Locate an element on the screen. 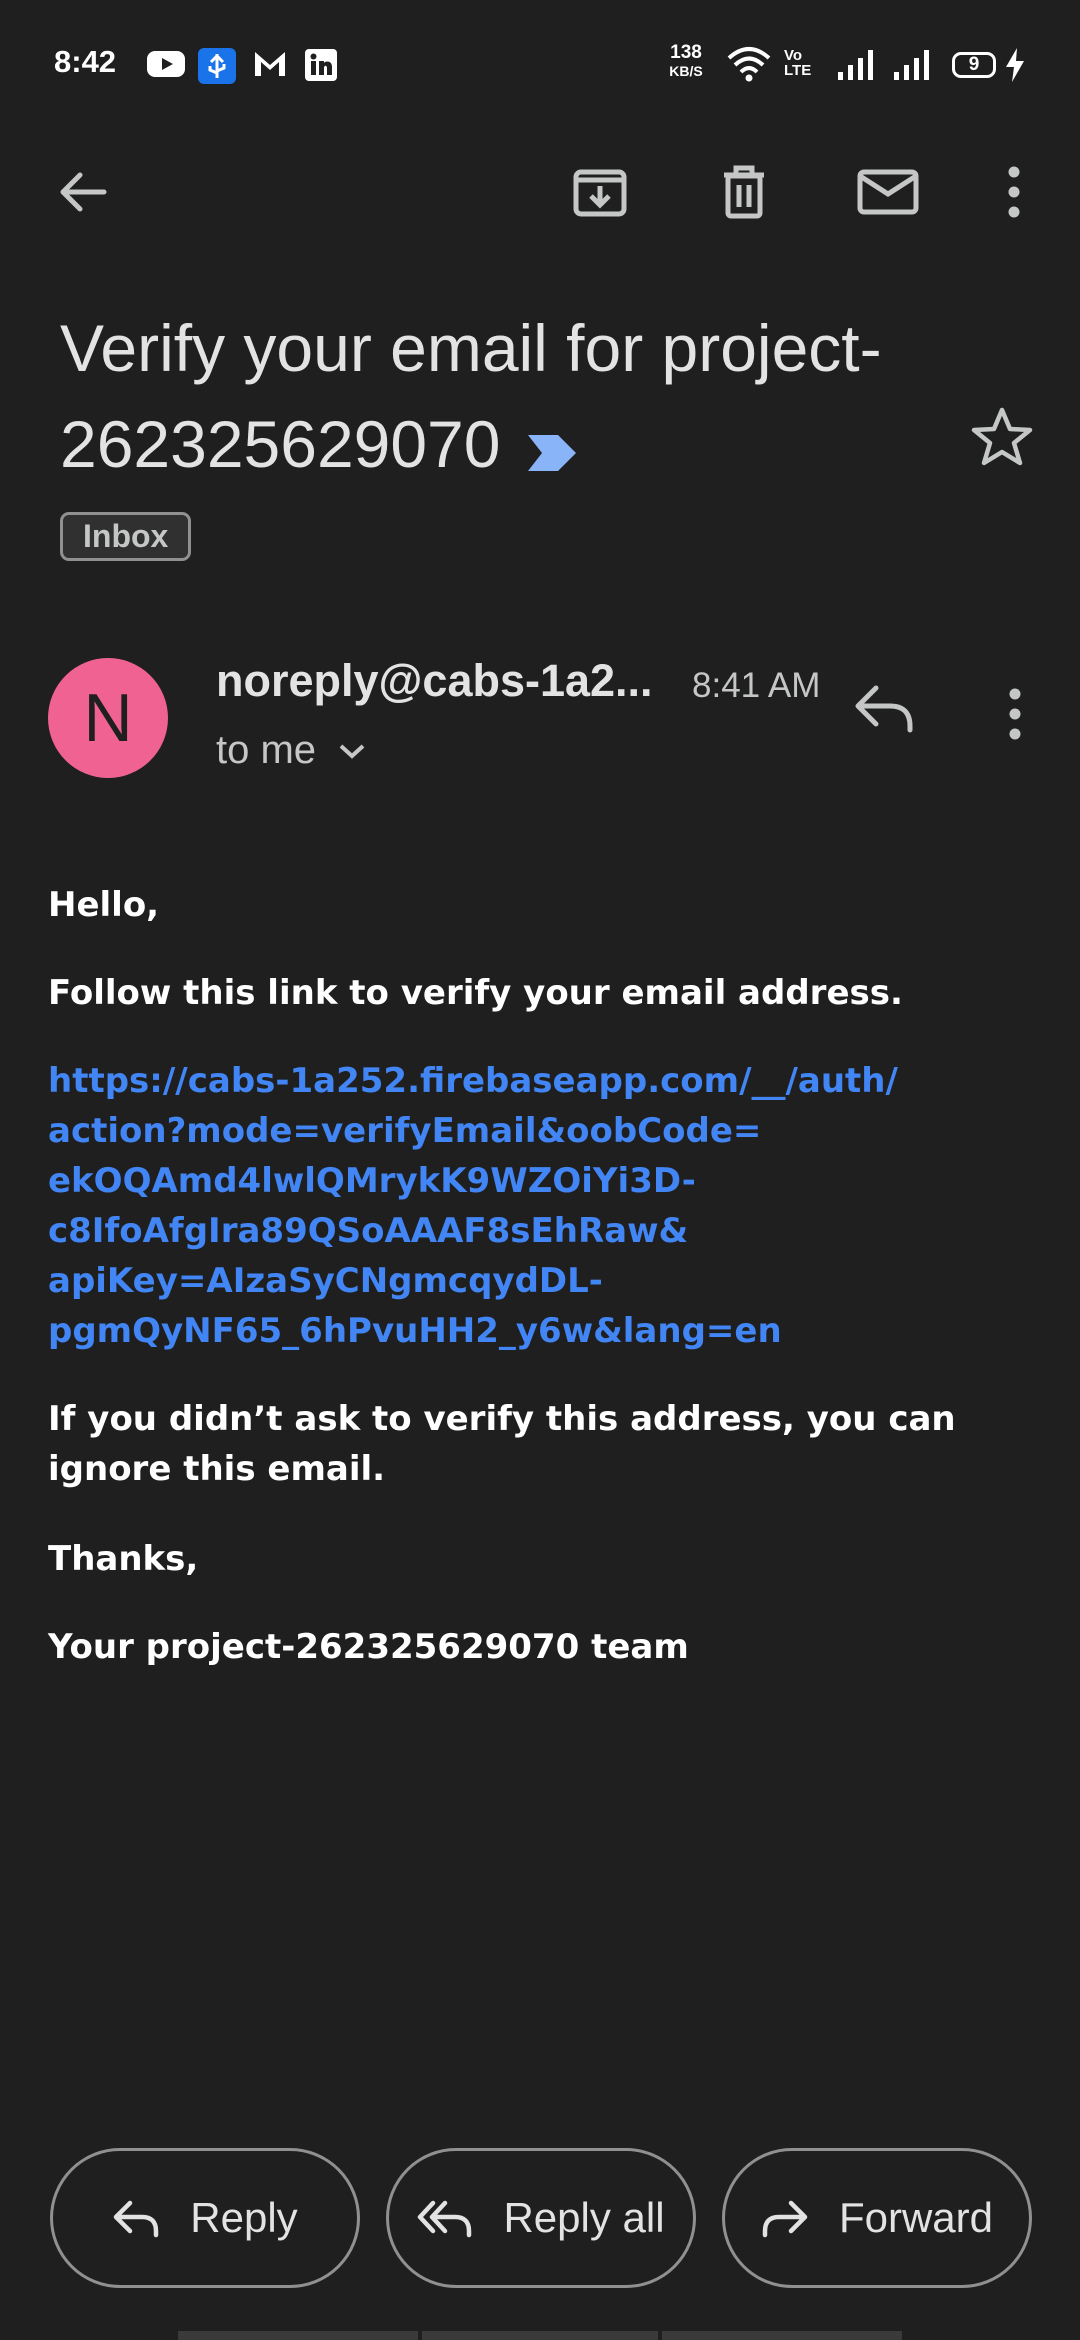 Image resolution: width=1080 pixels, height=2340 pixels. mark-unread-icon is located at coordinates (888, 192).